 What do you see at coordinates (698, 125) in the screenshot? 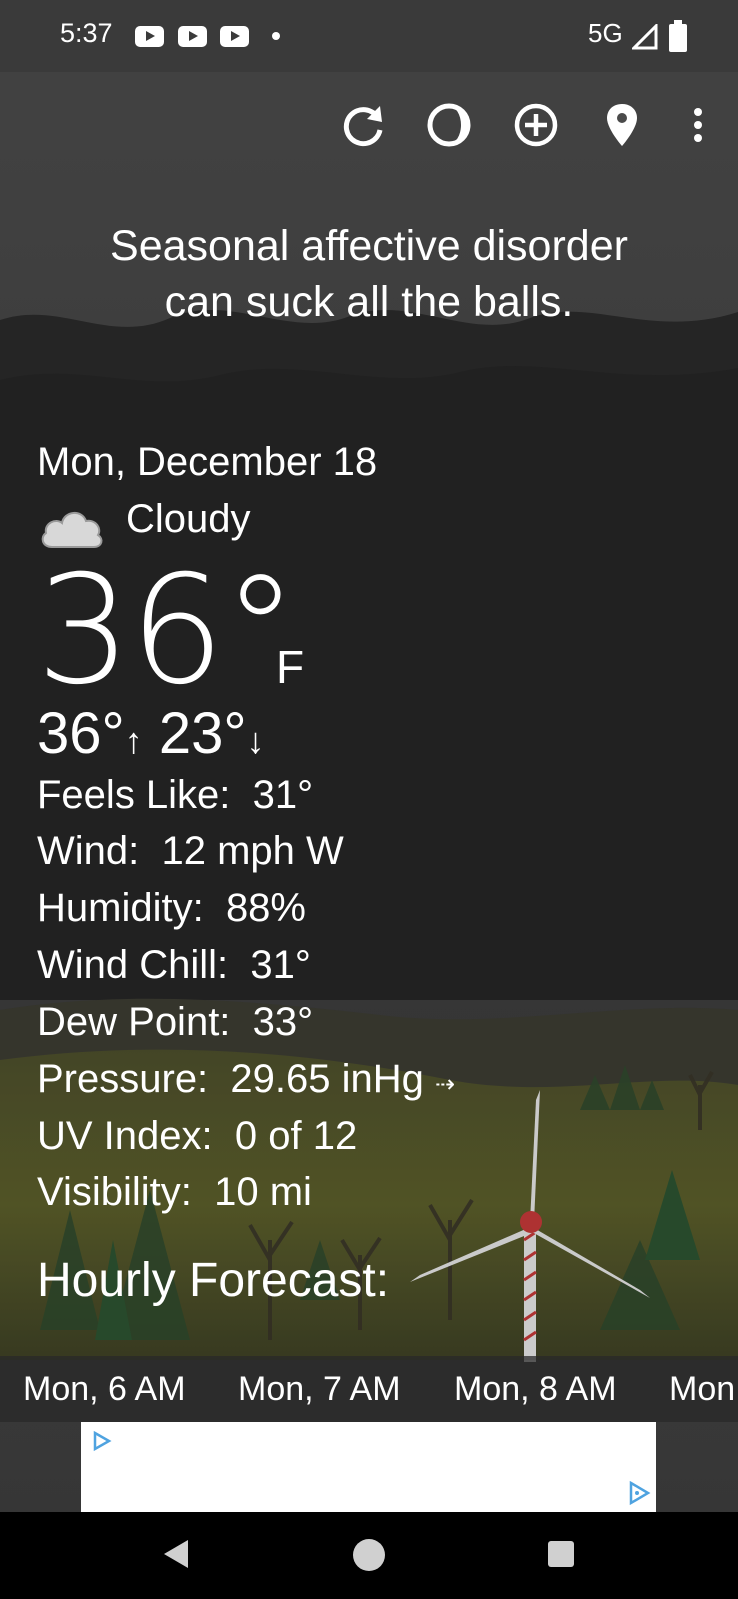
I see `more-options-icon` at bounding box center [698, 125].